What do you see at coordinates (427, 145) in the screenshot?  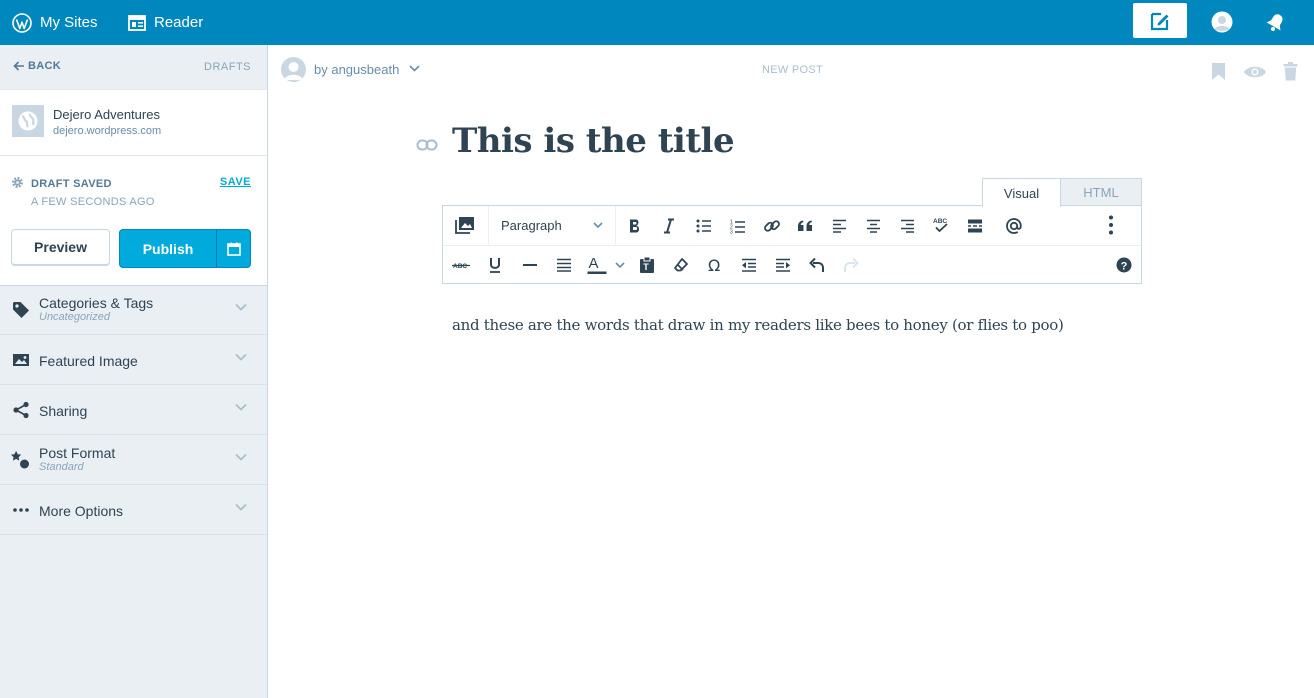 I see `permalink-icon` at bounding box center [427, 145].